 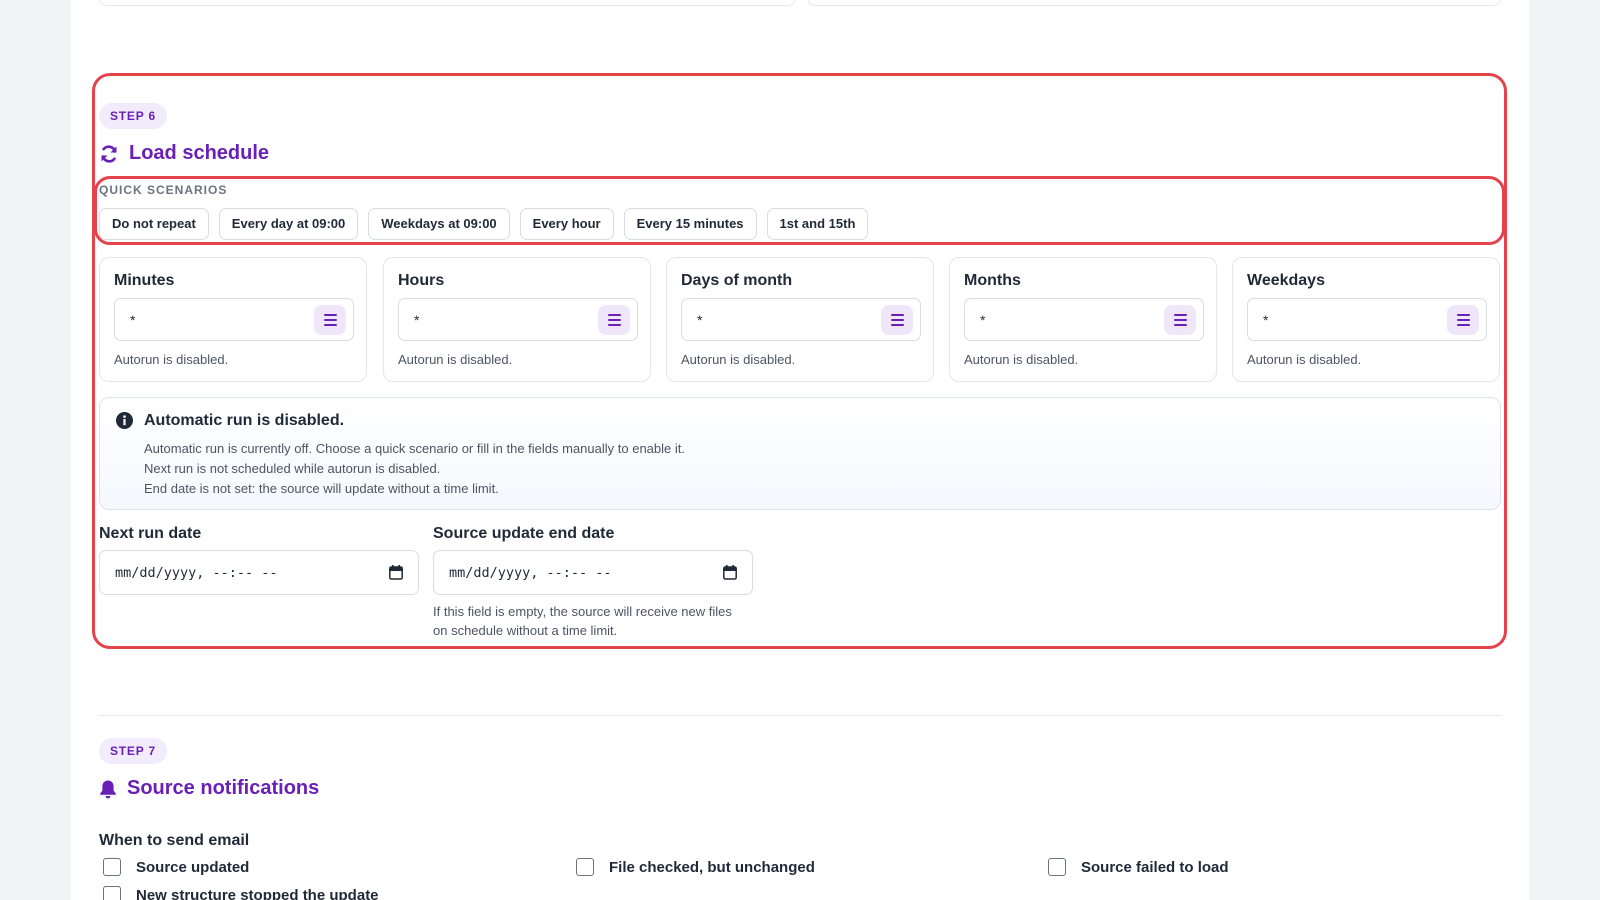 What do you see at coordinates (133, 116) in the screenshot?
I see `step6-badge: STEP 6` at bounding box center [133, 116].